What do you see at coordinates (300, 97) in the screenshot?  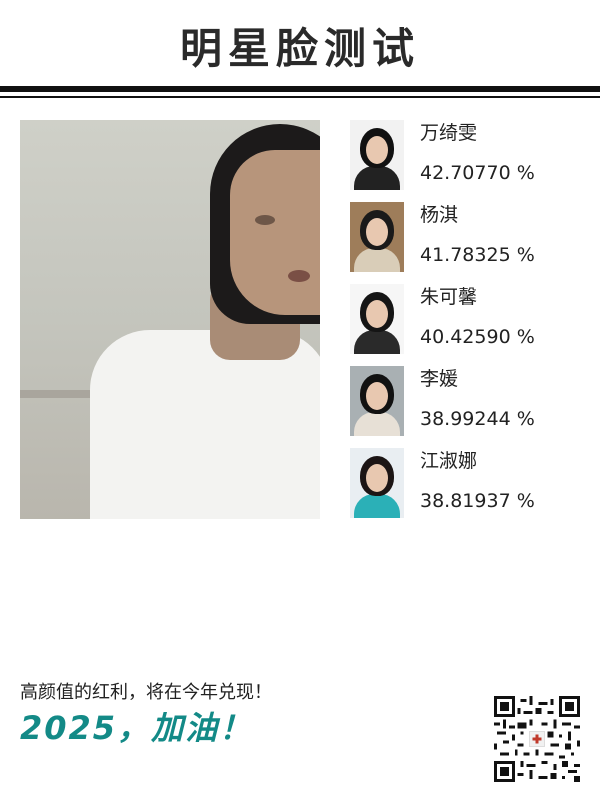 I see `header-divider-thin` at bounding box center [300, 97].